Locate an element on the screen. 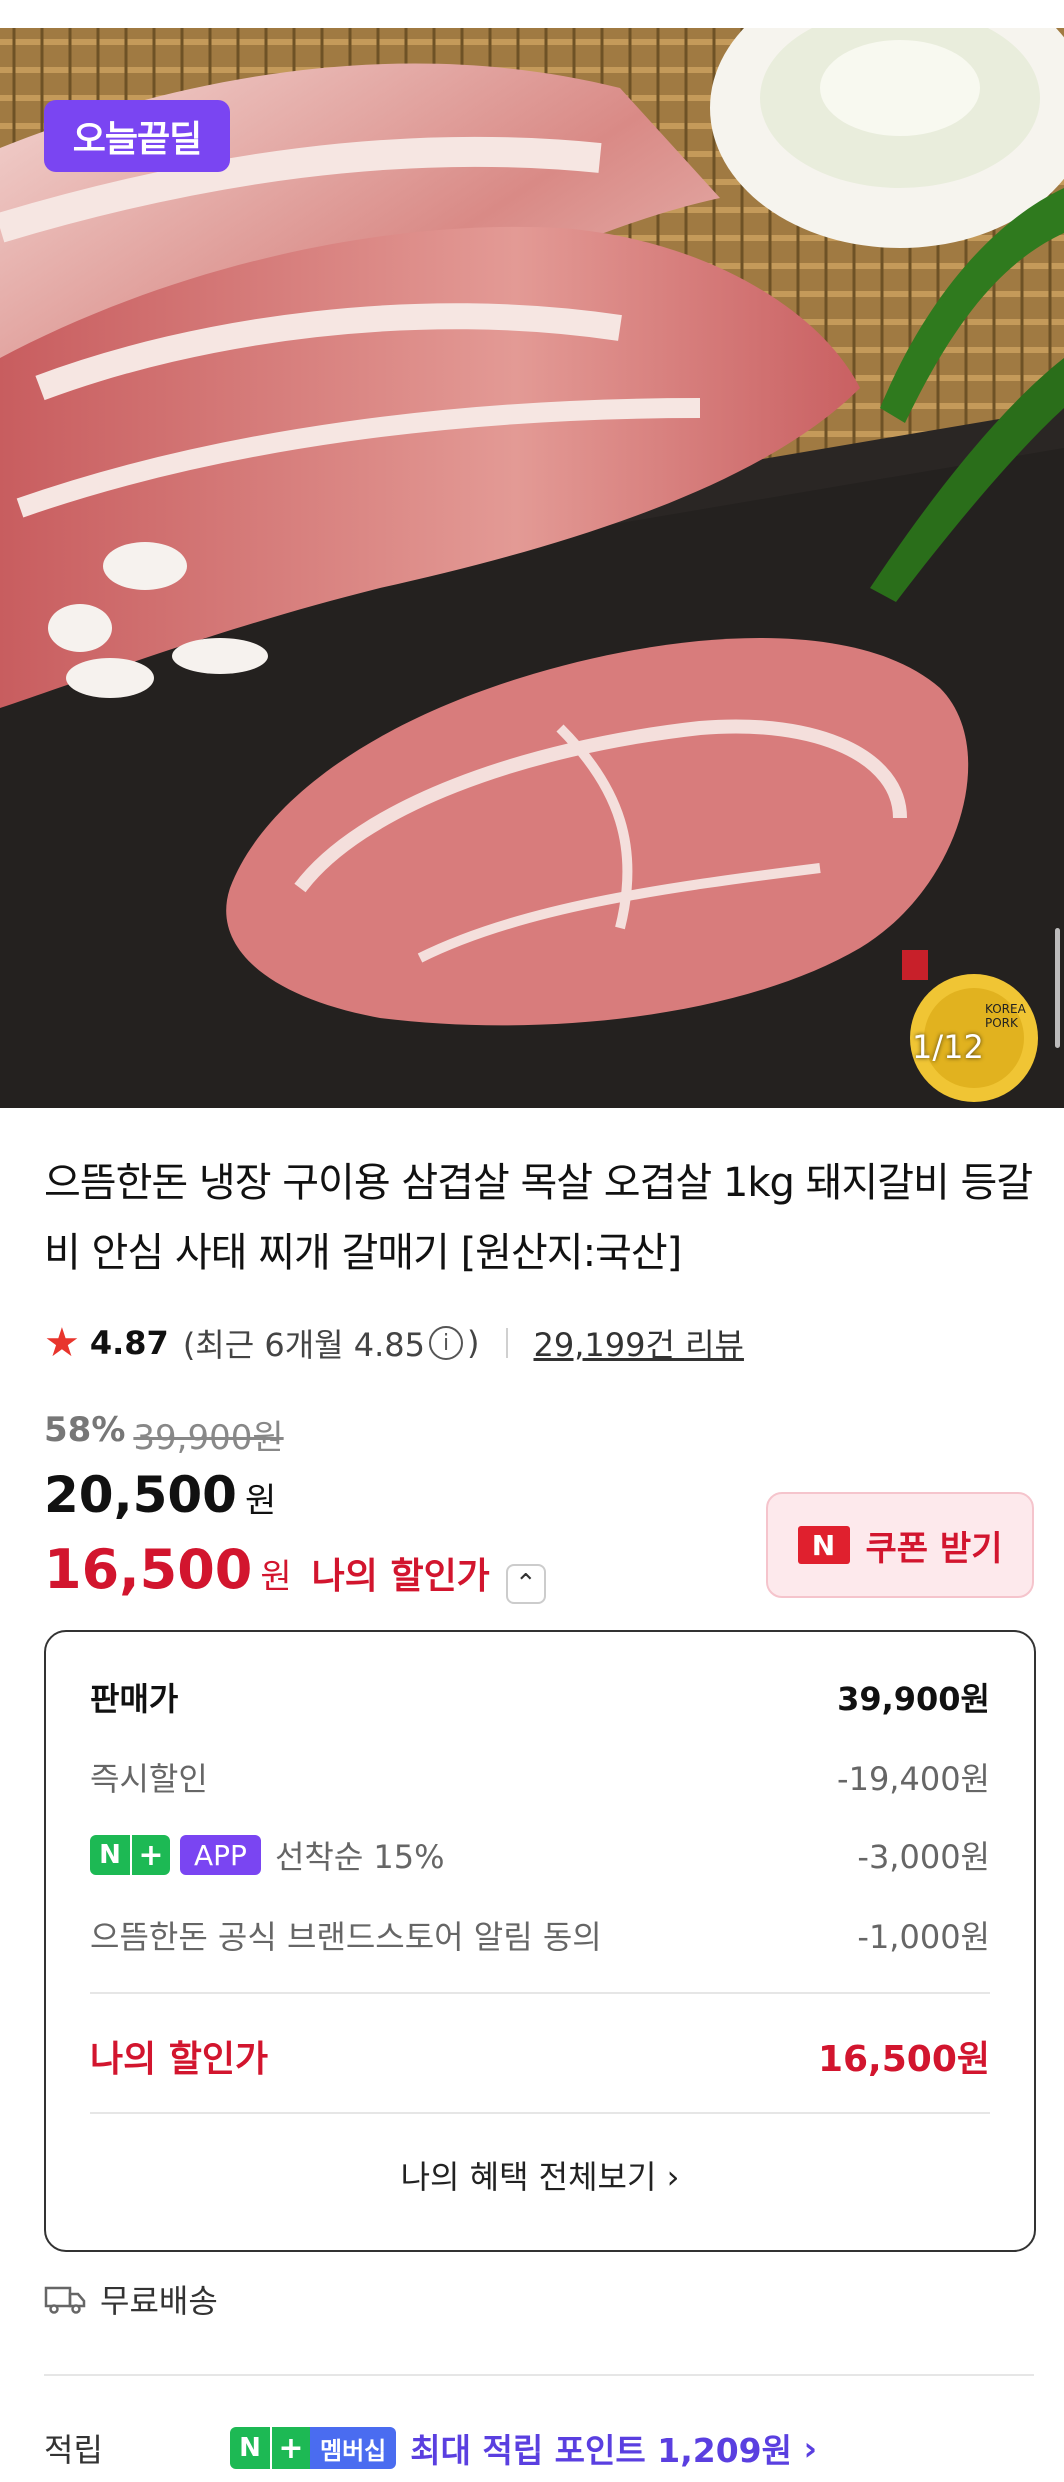  image-counter: 1/12 is located at coordinates (948, 1047).